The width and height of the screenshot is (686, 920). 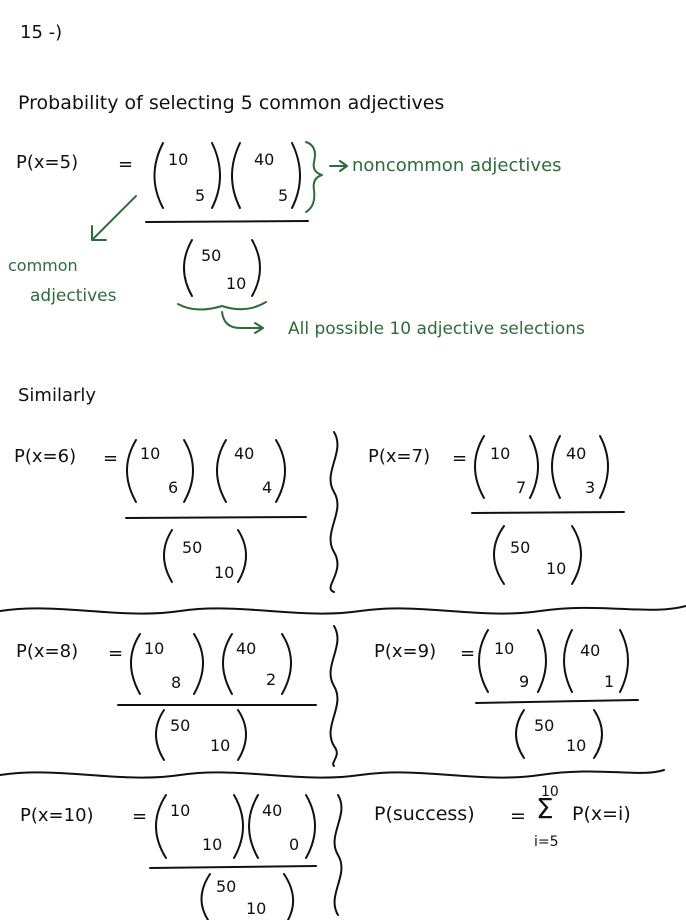 What do you see at coordinates (236, 175) in the screenshot?
I see `eq5-binom2-left-paren` at bounding box center [236, 175].